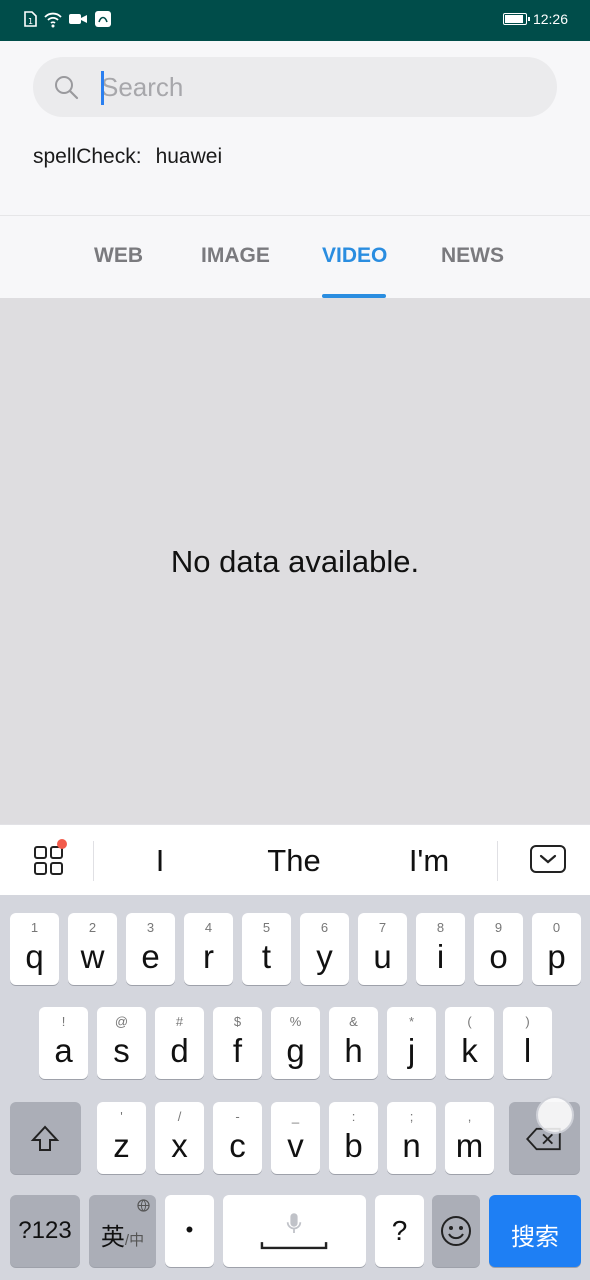  What do you see at coordinates (294, 1223) in the screenshot?
I see `microphone-icon` at bounding box center [294, 1223].